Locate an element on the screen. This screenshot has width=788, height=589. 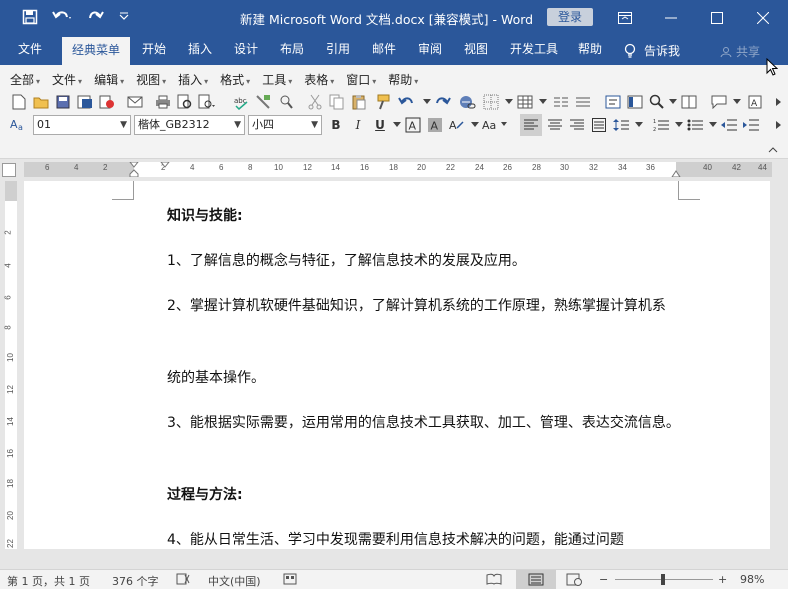
tab-mailings: 邮件 is located at coordinates (384, 50).